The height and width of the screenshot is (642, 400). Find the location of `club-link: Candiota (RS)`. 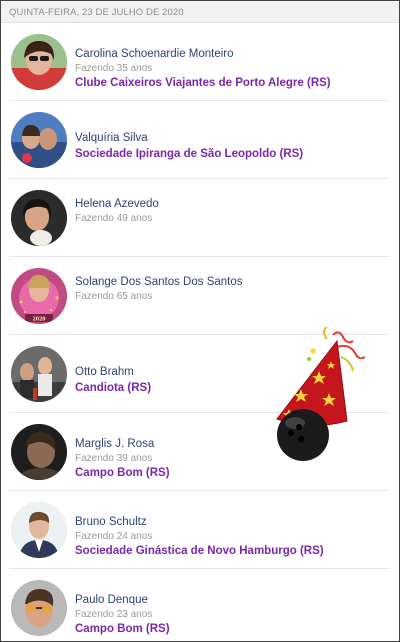

club-link: Candiota (RS) is located at coordinates (113, 388).